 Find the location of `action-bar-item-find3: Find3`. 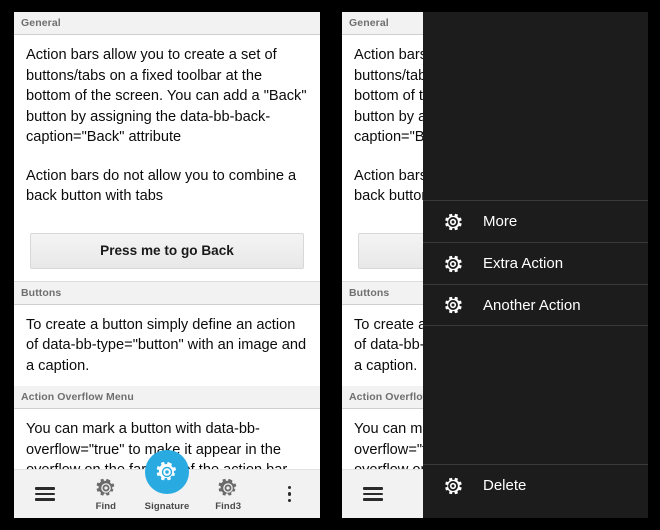

action-bar-item-find3: Find3 is located at coordinates (228, 494).